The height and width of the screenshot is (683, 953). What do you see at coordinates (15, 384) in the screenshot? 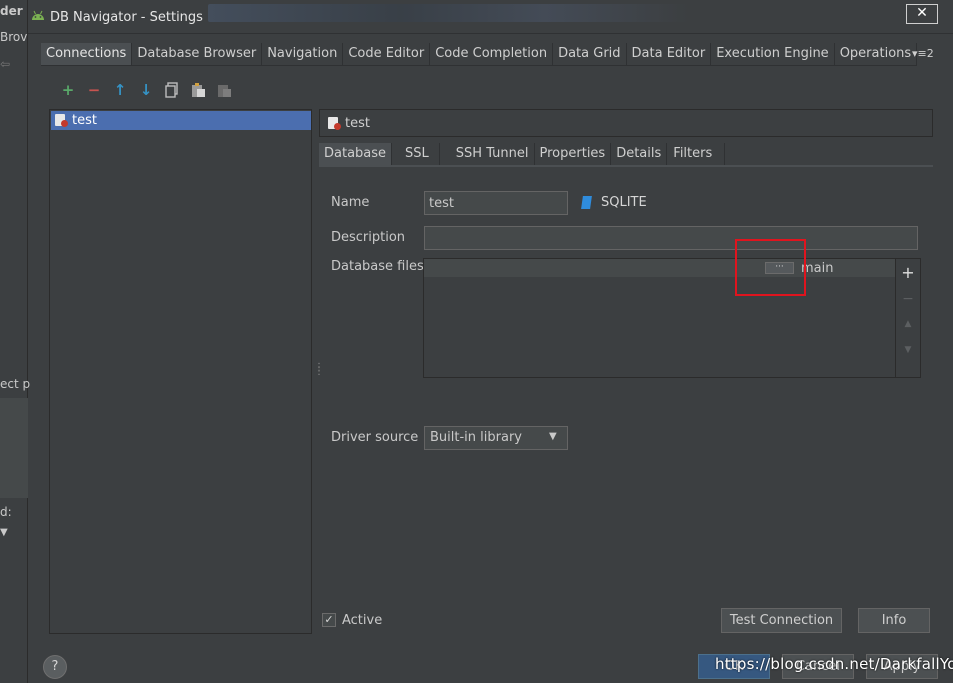
I see `background-text: ect p` at bounding box center [15, 384].